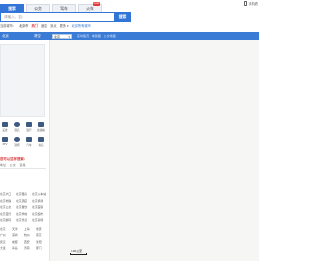 This screenshot has height=261, width=320. I want to click on hotel-icon, so click(17, 125).